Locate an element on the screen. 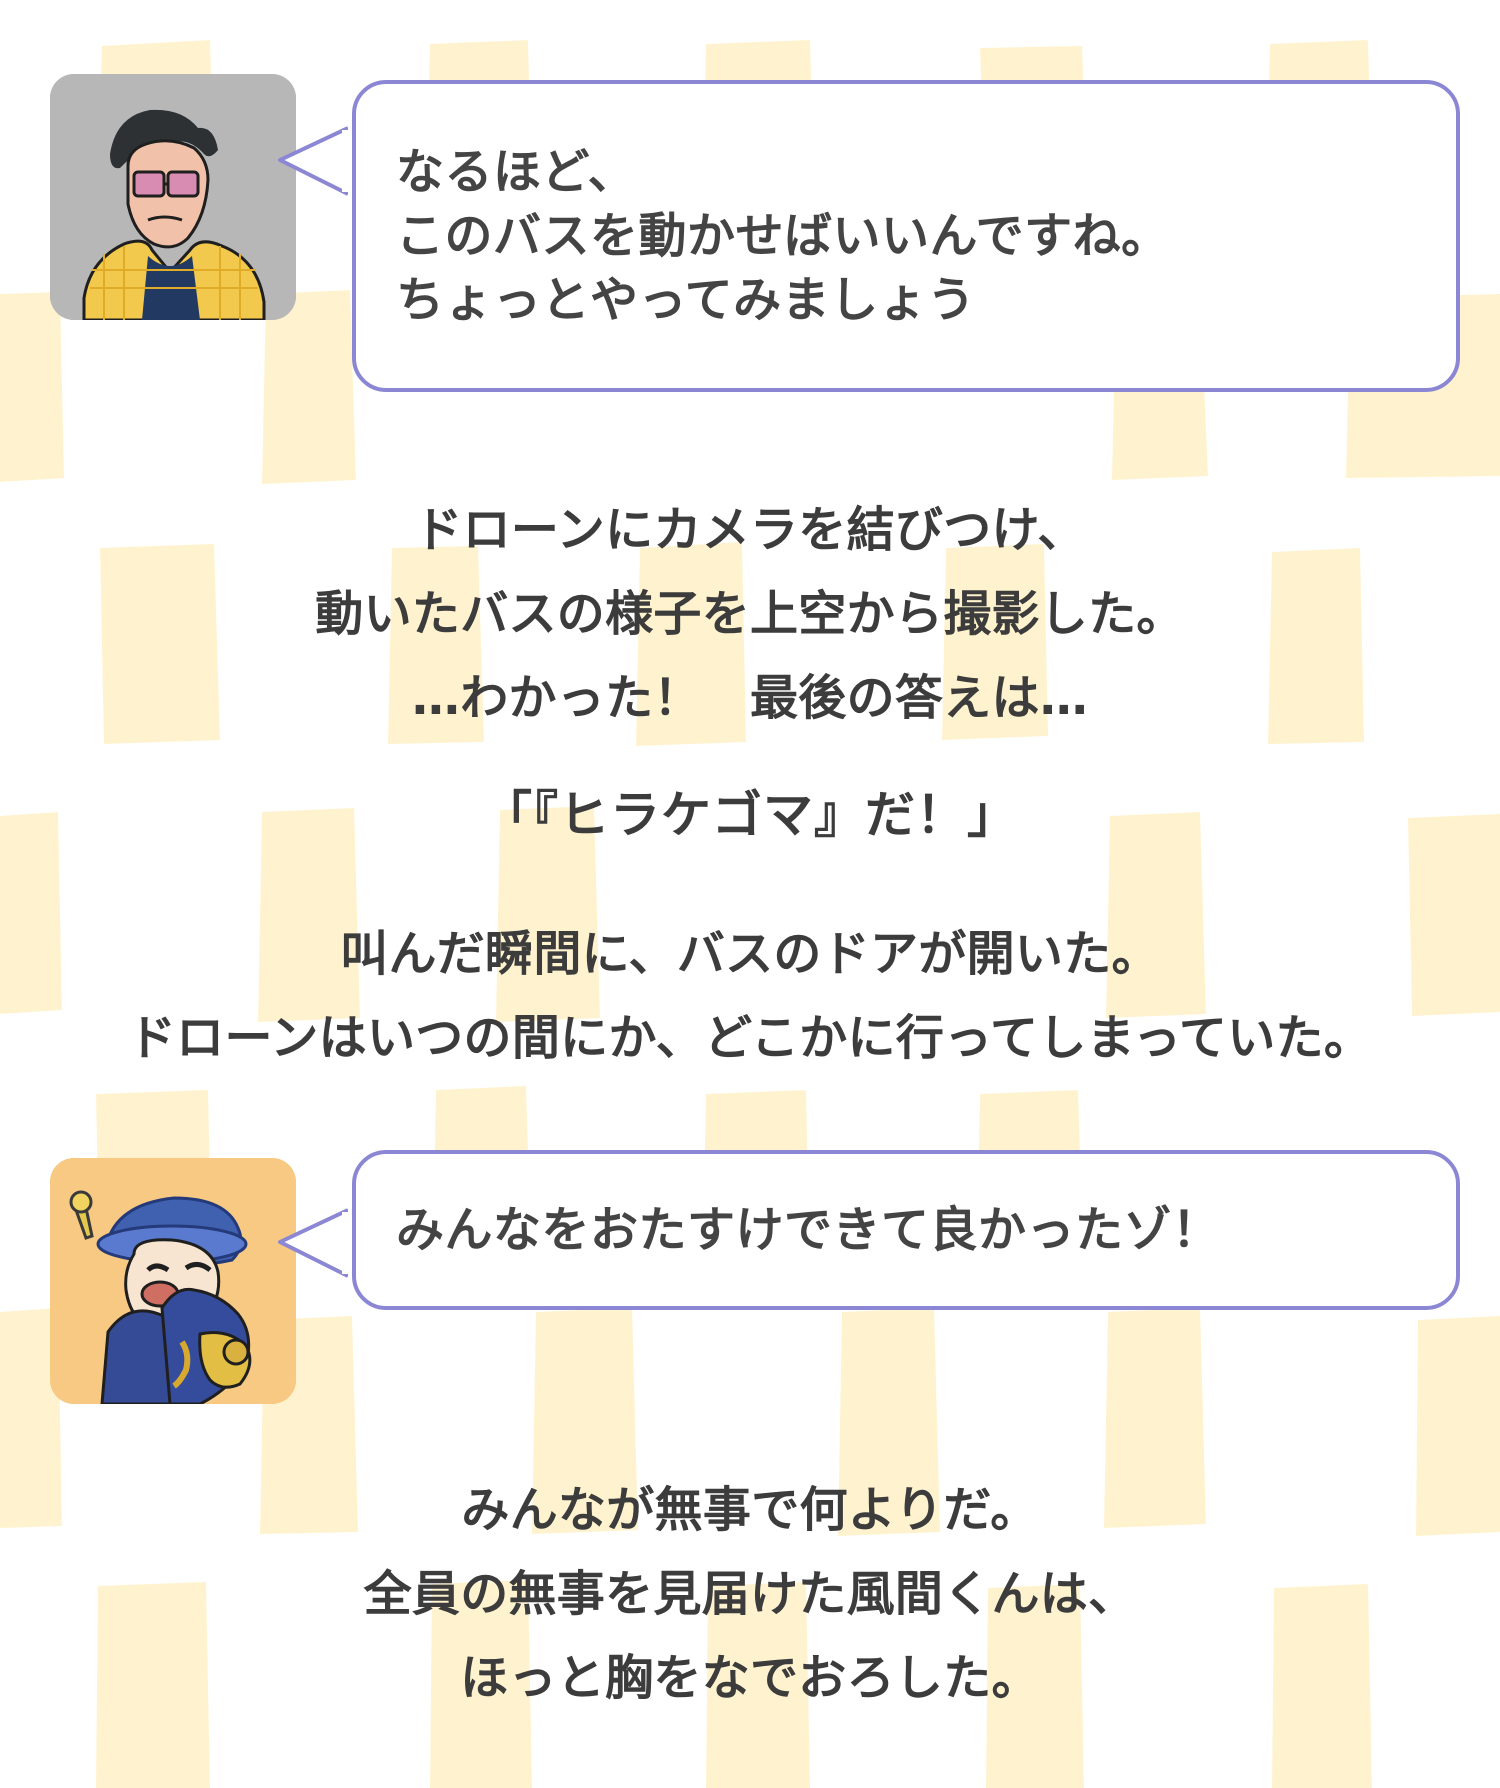 Image resolution: width=1500 pixels, height=1788 pixels. speech-bubble: みんなをおたすけできて良かったゾ！ is located at coordinates (906, 1230).